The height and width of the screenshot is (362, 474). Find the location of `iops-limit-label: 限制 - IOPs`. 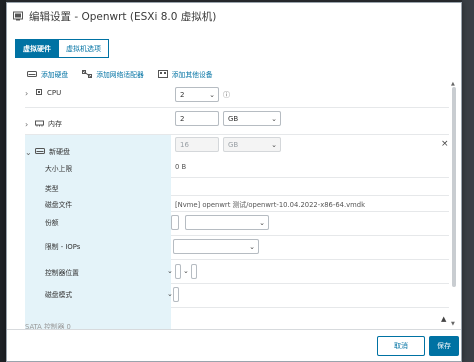

iops-limit-label: 限制 - IOPs is located at coordinates (63, 247).